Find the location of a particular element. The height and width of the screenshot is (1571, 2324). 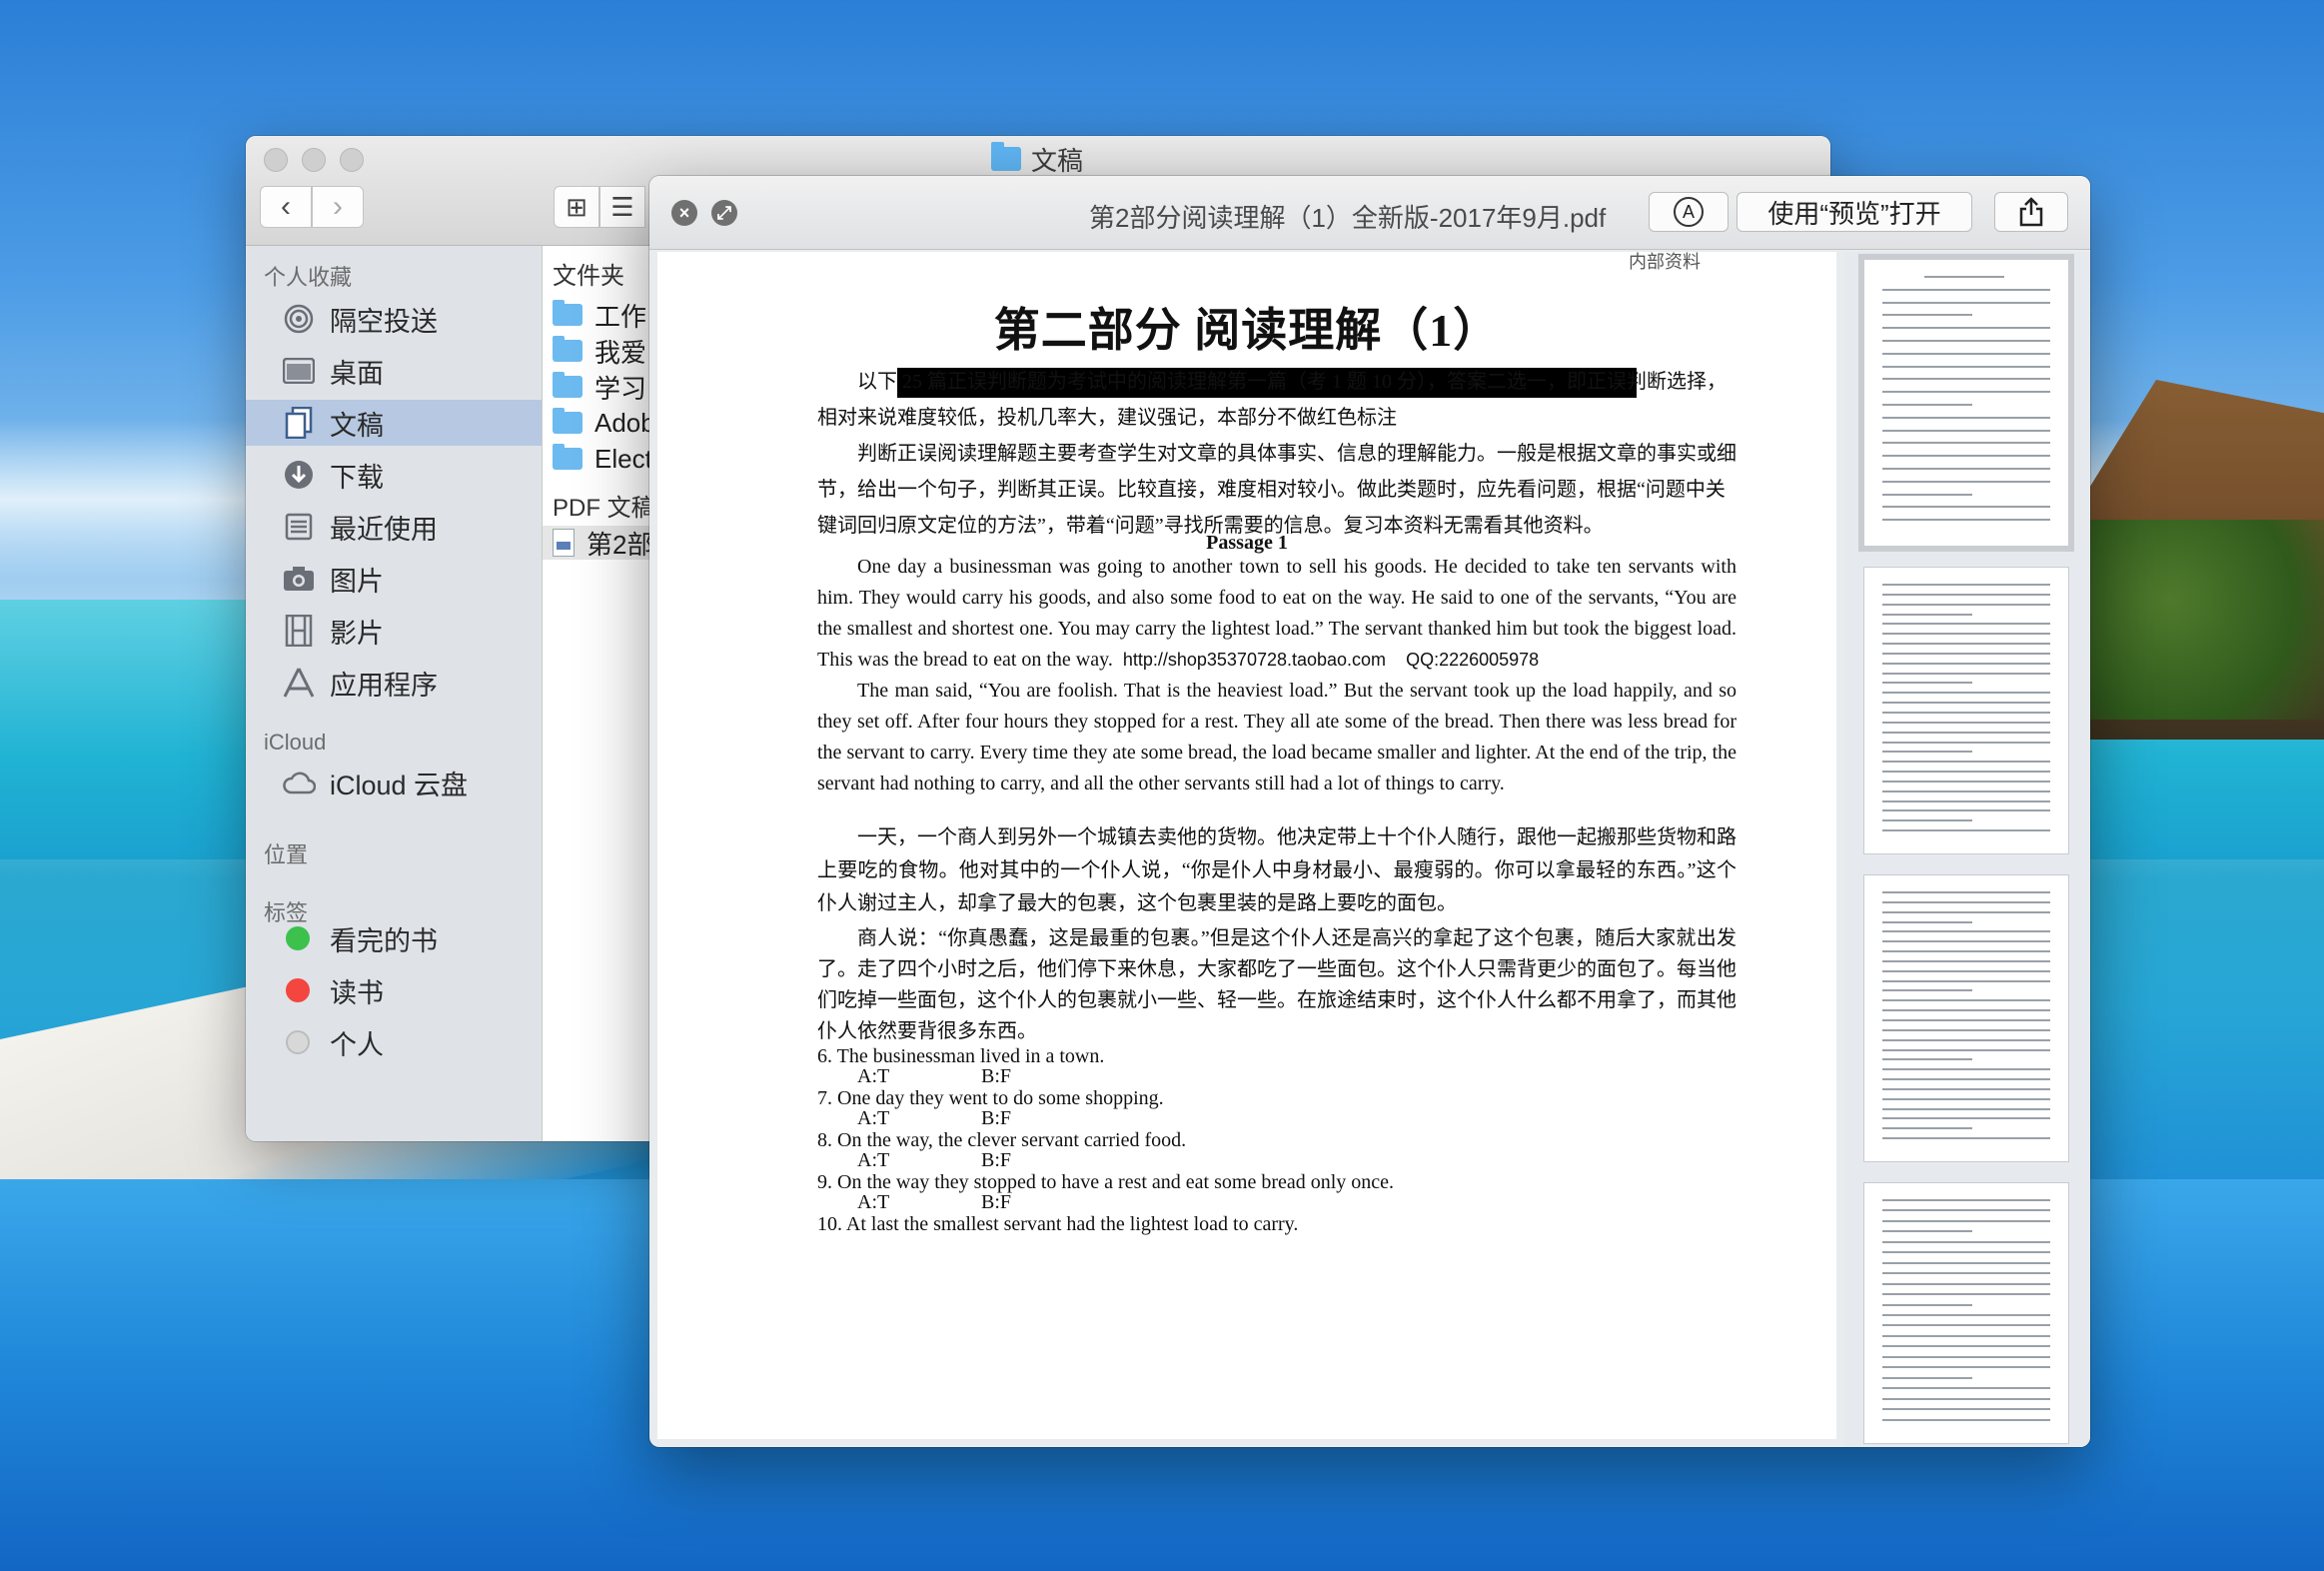

sidebar-item-label: 读书 is located at coordinates (357, 993).